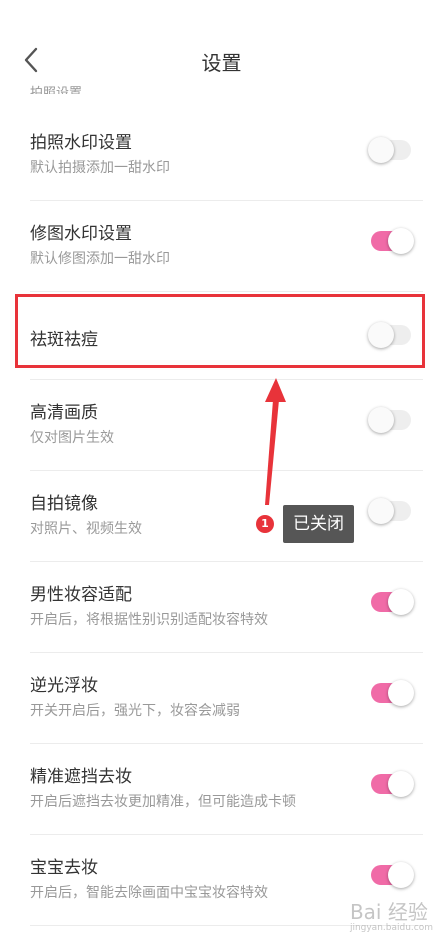 Image resolution: width=443 pixels, height=939 pixels. What do you see at coordinates (72, 438) in the screenshot?
I see `setting-desc: 仅对图片生效` at bounding box center [72, 438].